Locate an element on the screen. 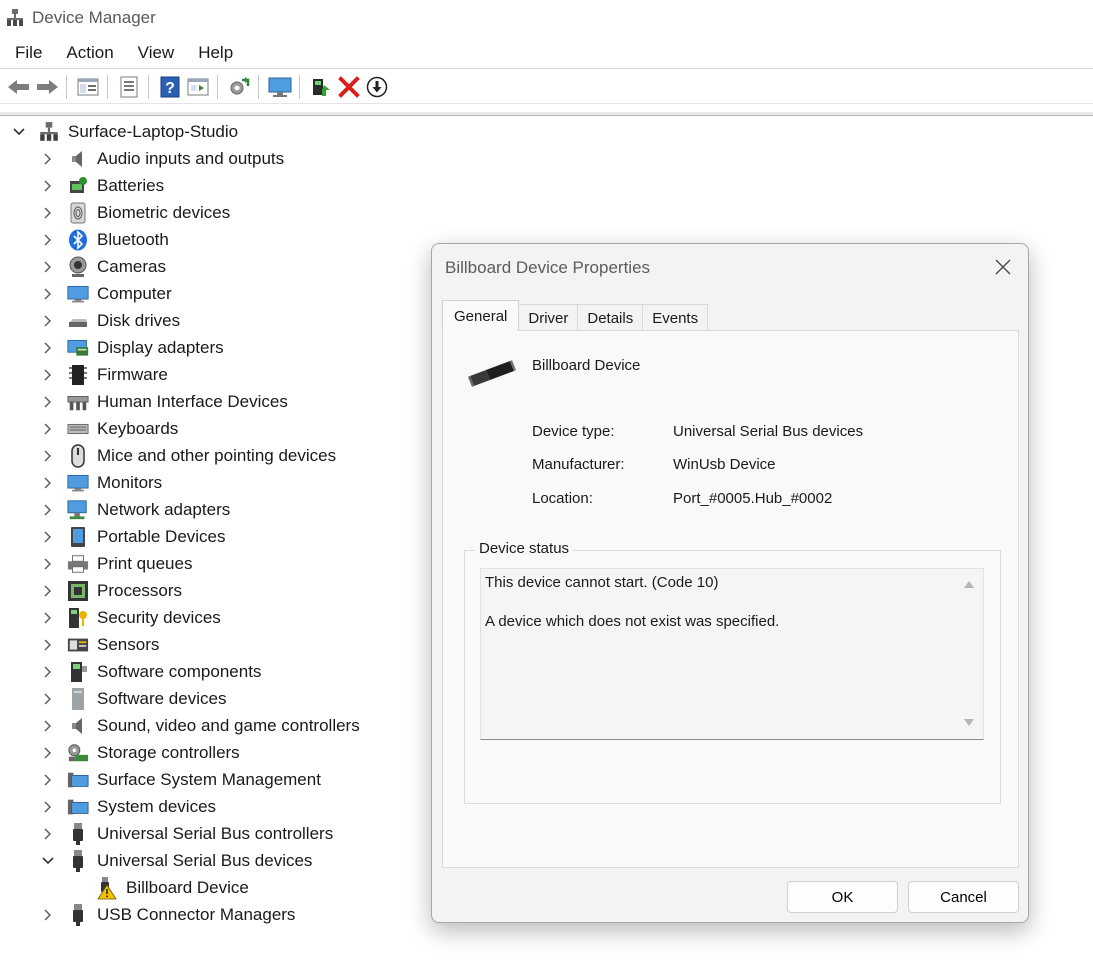  tree-item-biometric: Biometric devices is located at coordinates (135, 212).